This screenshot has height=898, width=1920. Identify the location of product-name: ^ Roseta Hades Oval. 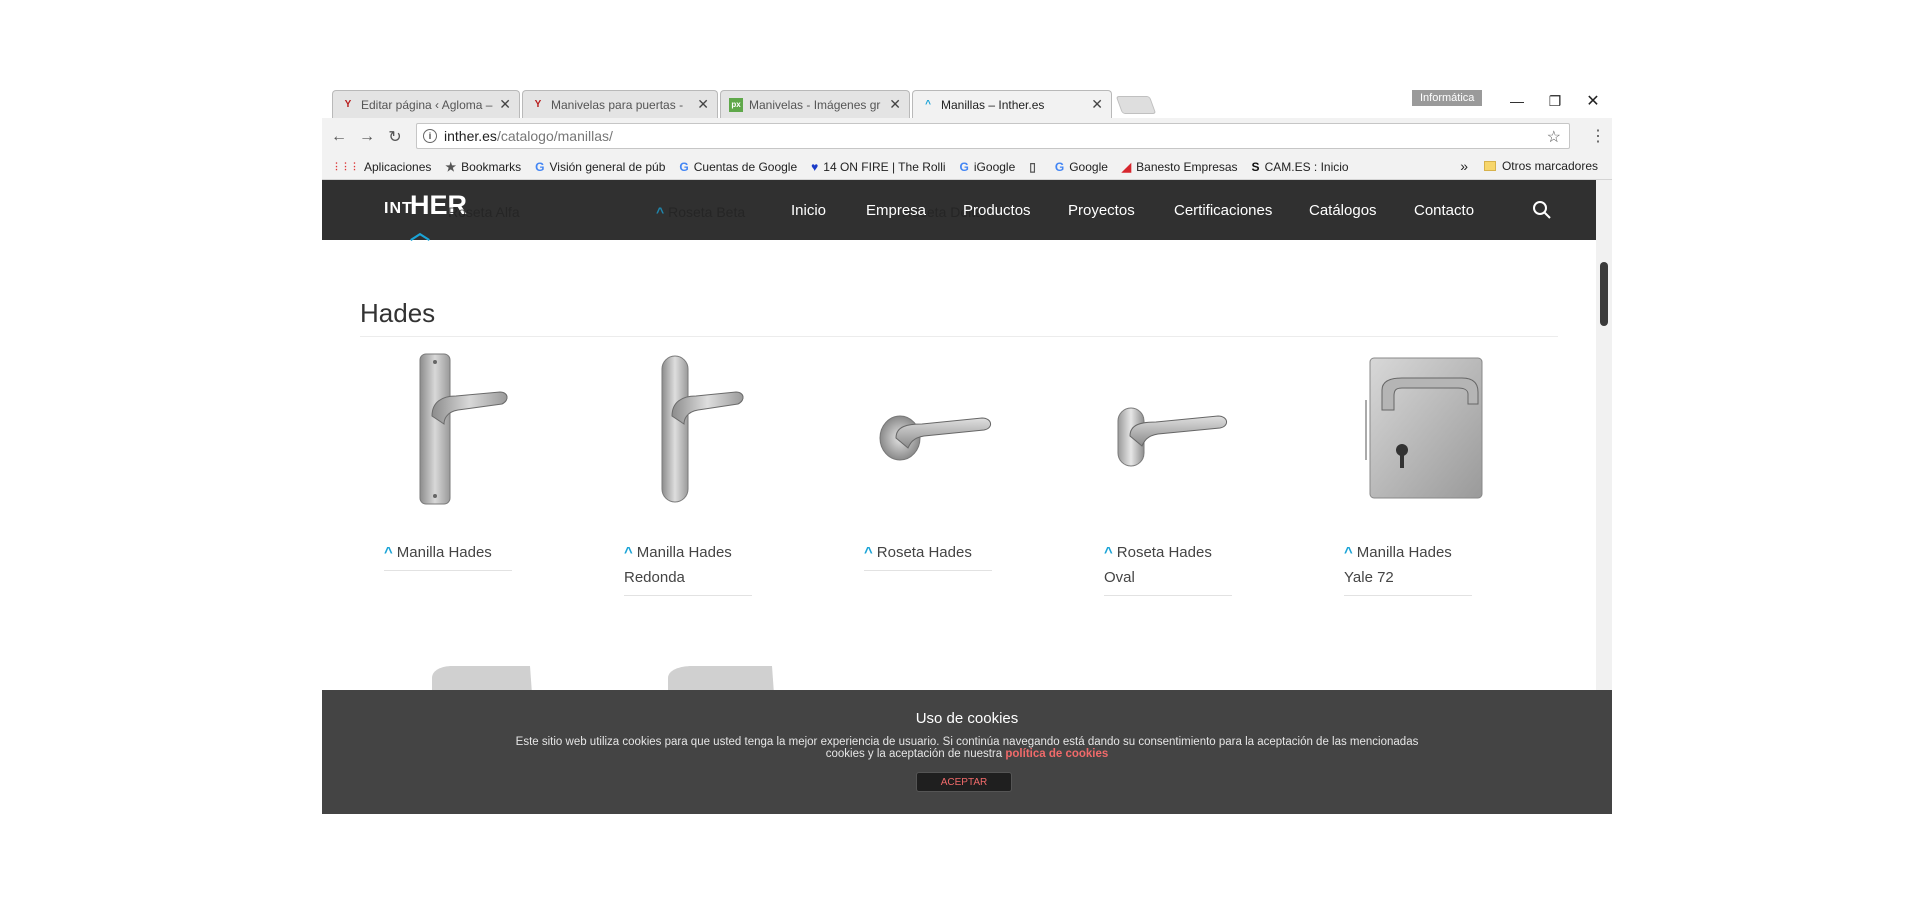
(1168, 565).